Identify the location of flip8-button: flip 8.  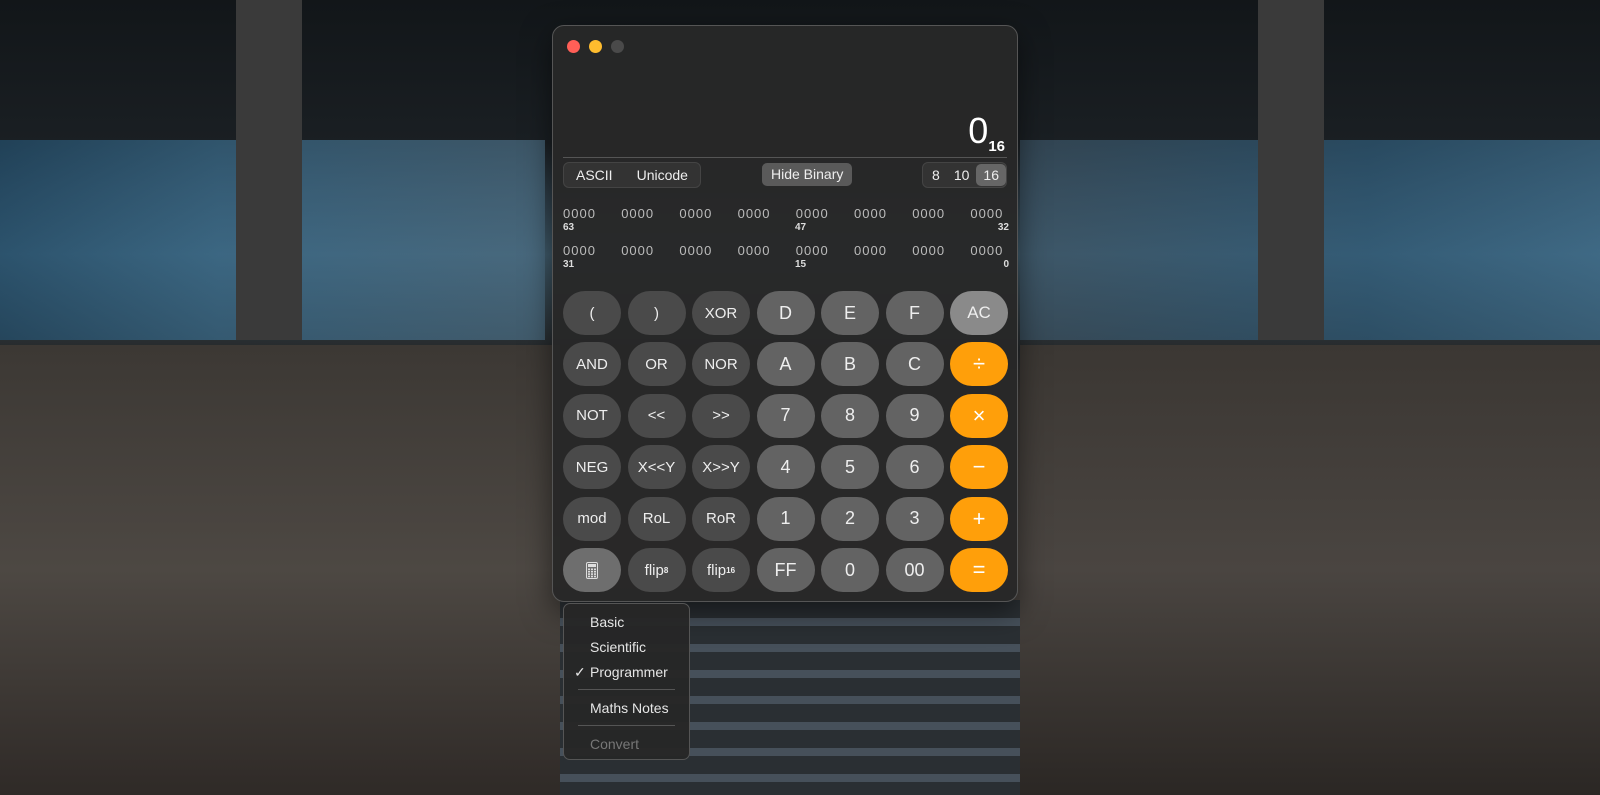
(656, 570).